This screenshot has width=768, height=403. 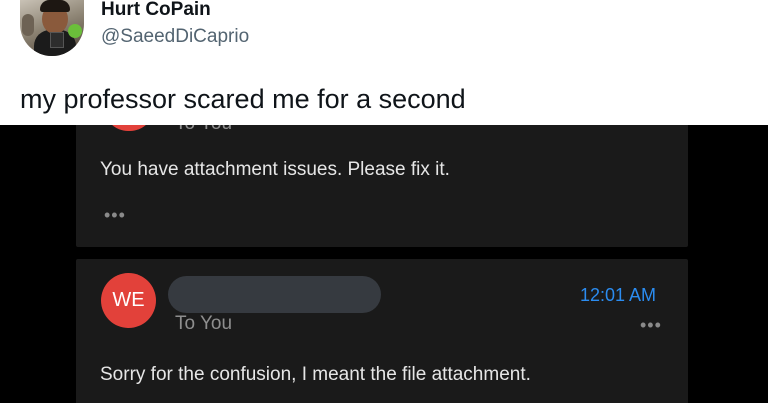 What do you see at coordinates (28, 25) in the screenshot?
I see `avatar-background-figure` at bounding box center [28, 25].